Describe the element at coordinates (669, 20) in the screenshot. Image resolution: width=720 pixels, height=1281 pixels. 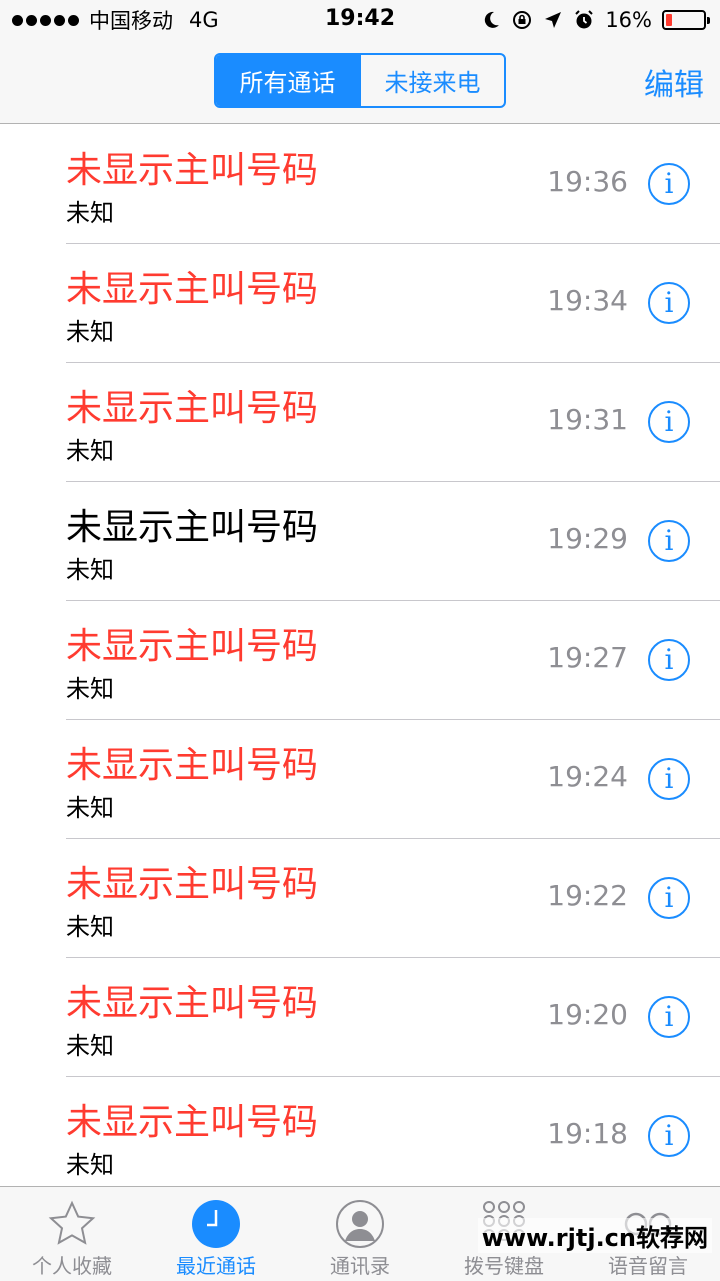
I see `battery-level` at that location.